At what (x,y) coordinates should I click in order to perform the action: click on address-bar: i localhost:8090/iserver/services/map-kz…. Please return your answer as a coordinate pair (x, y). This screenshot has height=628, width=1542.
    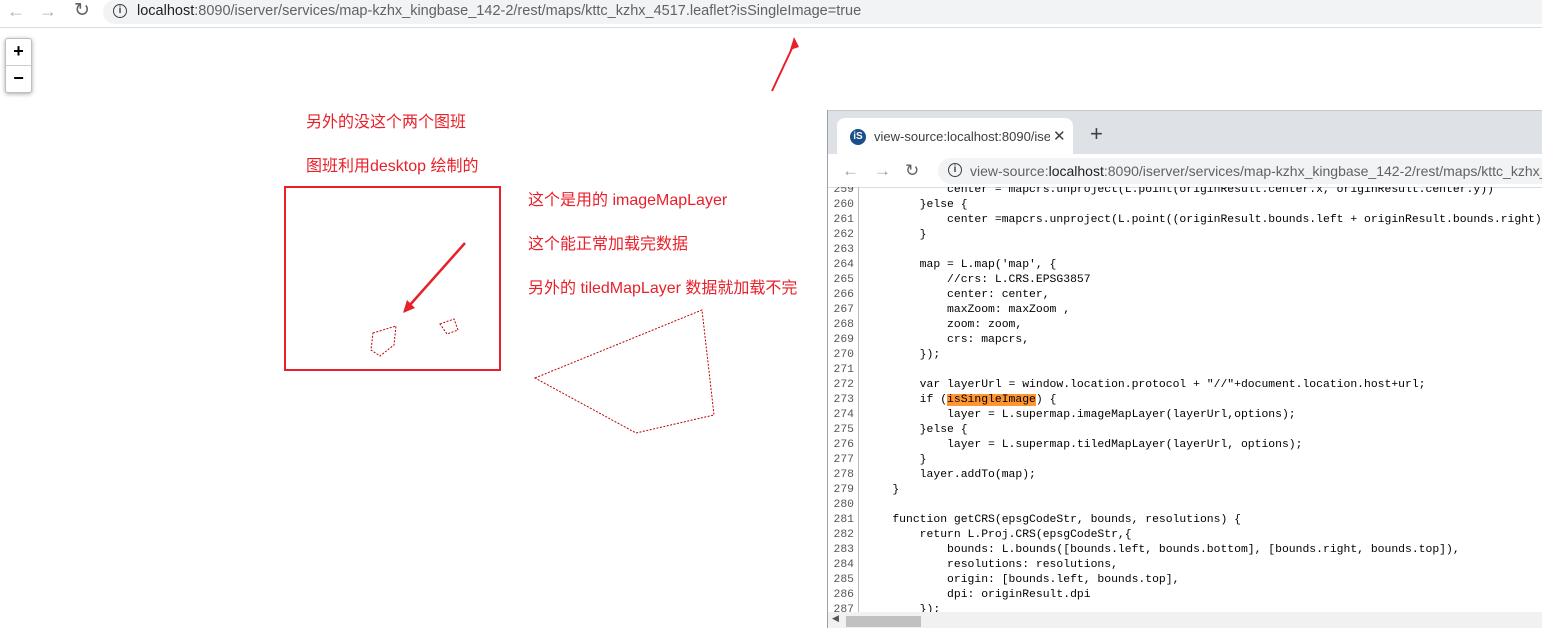
    Looking at the image, I should click on (822, 12).